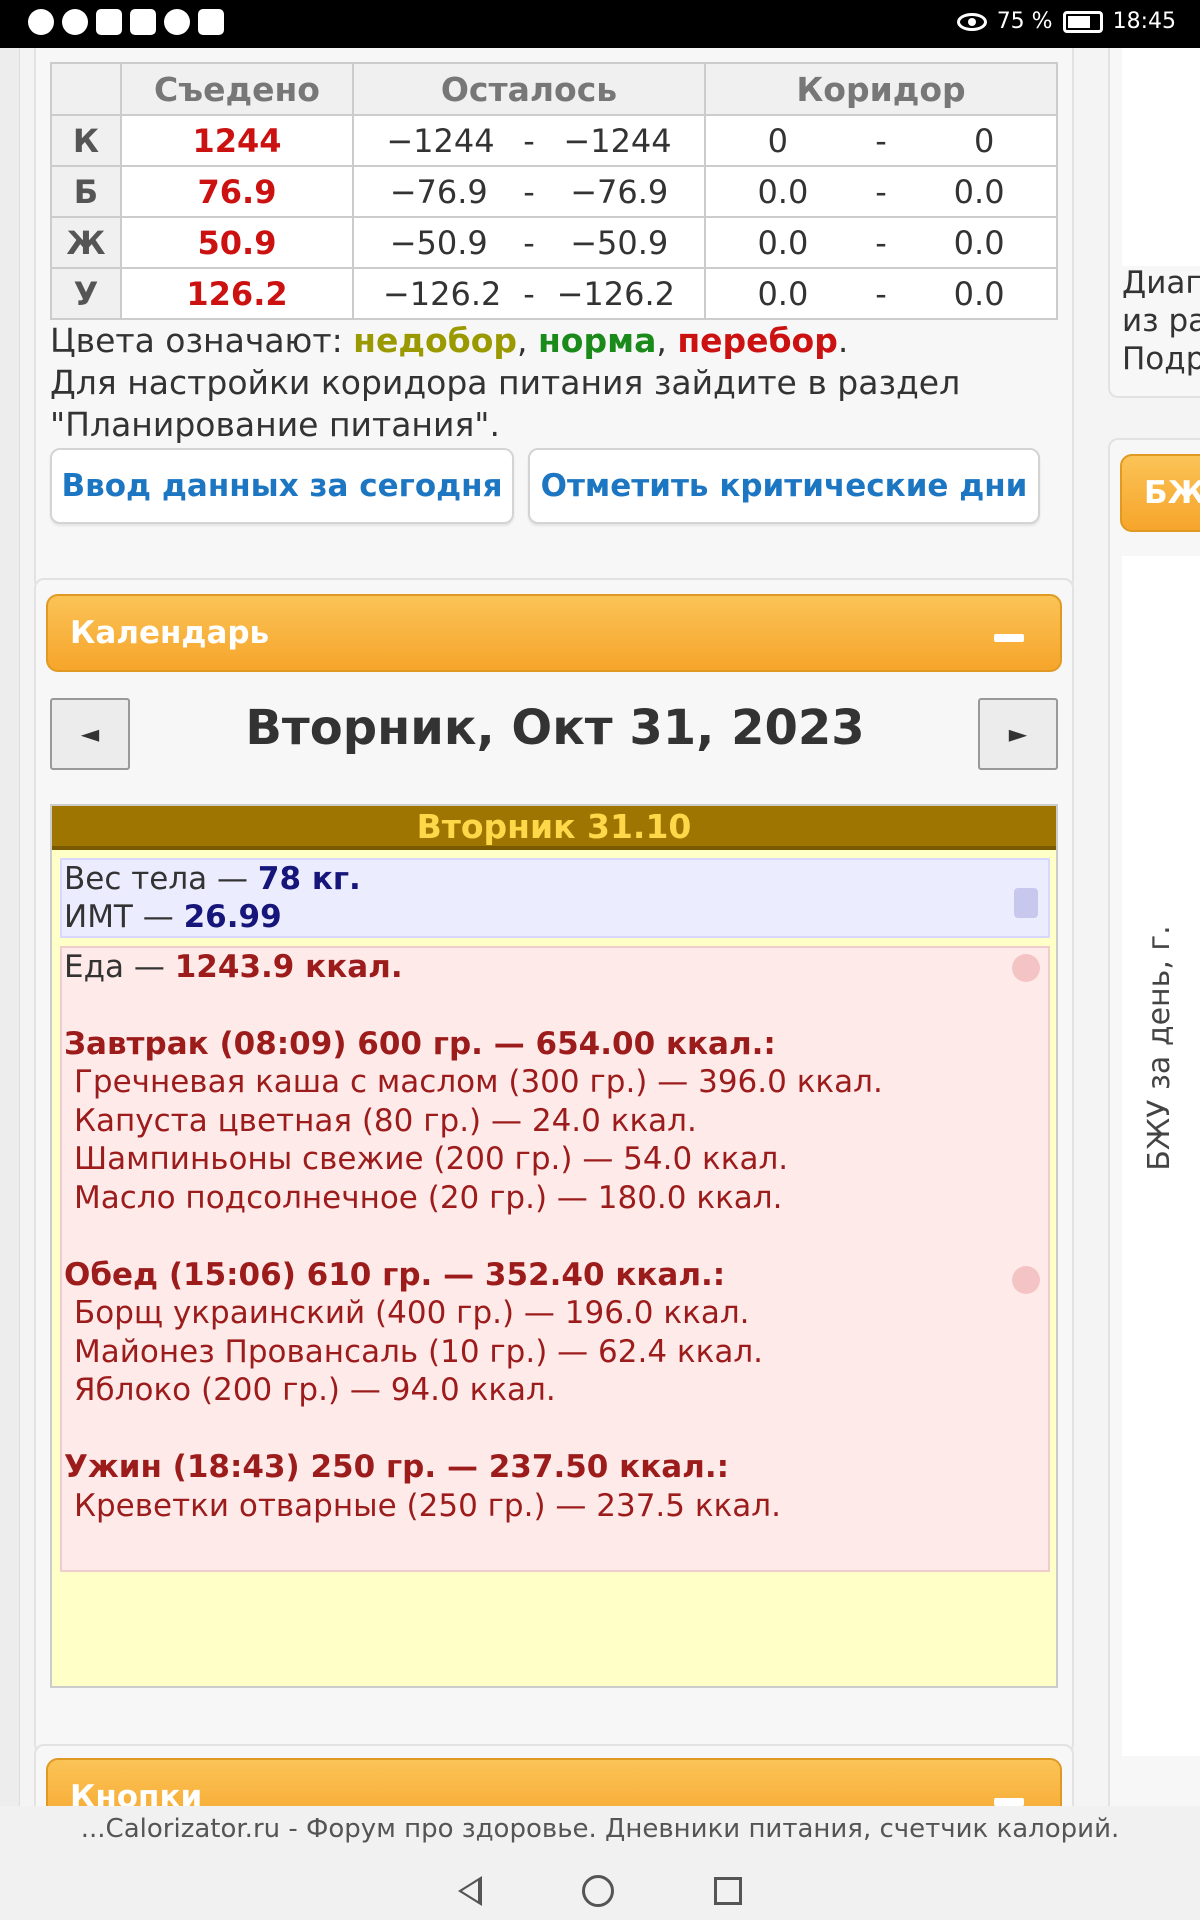 The image size is (1200, 1920). I want to click on critical-days-button: Отметить критические дни, so click(784, 486).